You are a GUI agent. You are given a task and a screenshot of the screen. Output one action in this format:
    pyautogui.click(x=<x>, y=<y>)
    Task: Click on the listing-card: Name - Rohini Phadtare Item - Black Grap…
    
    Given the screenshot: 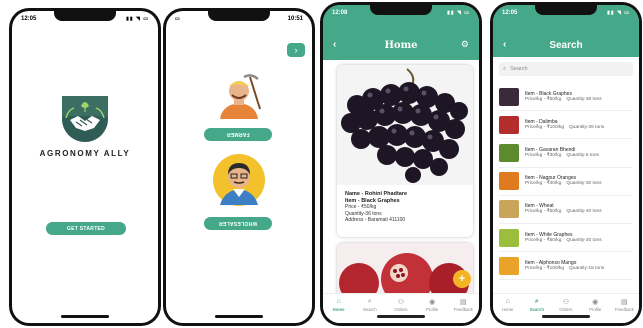 What is the action you would take?
    pyautogui.click(x=405, y=151)
    